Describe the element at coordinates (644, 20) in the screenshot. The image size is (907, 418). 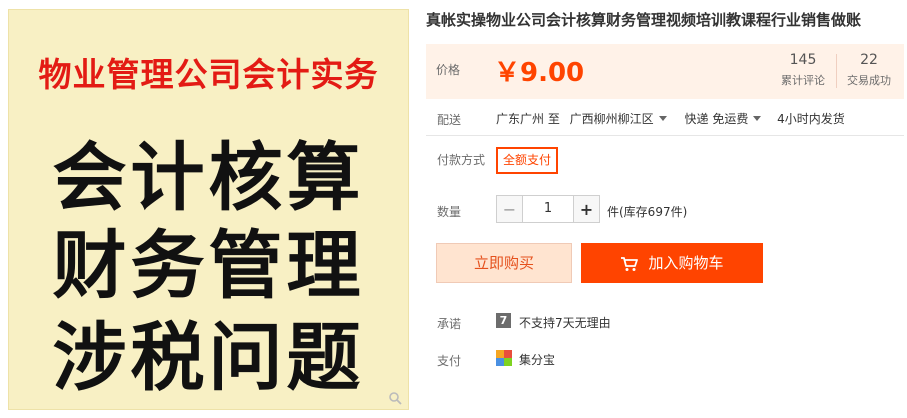
I see `product-title: 真帐实操物业公司会计核算财务管理视频培训教课程行业销售做账` at that location.